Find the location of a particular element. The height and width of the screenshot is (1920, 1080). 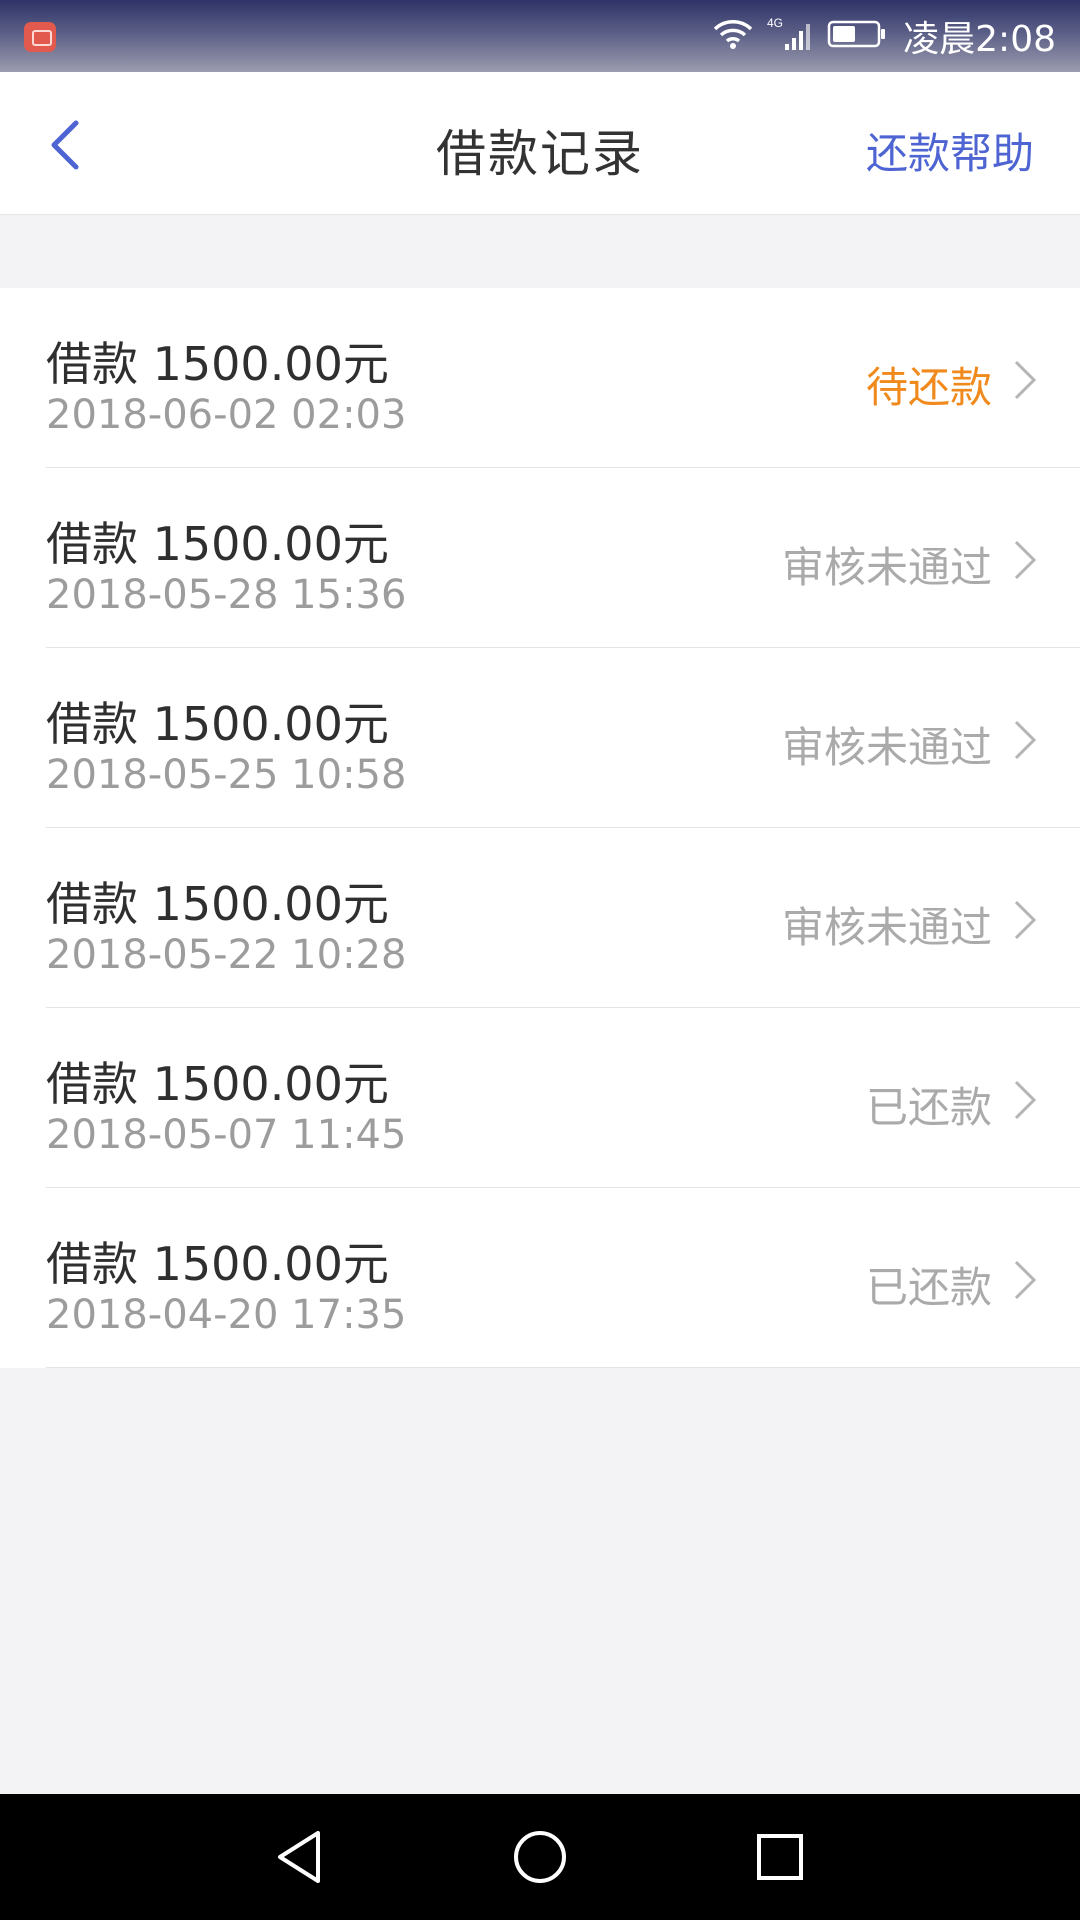

notification-icon is located at coordinates (40, 37).